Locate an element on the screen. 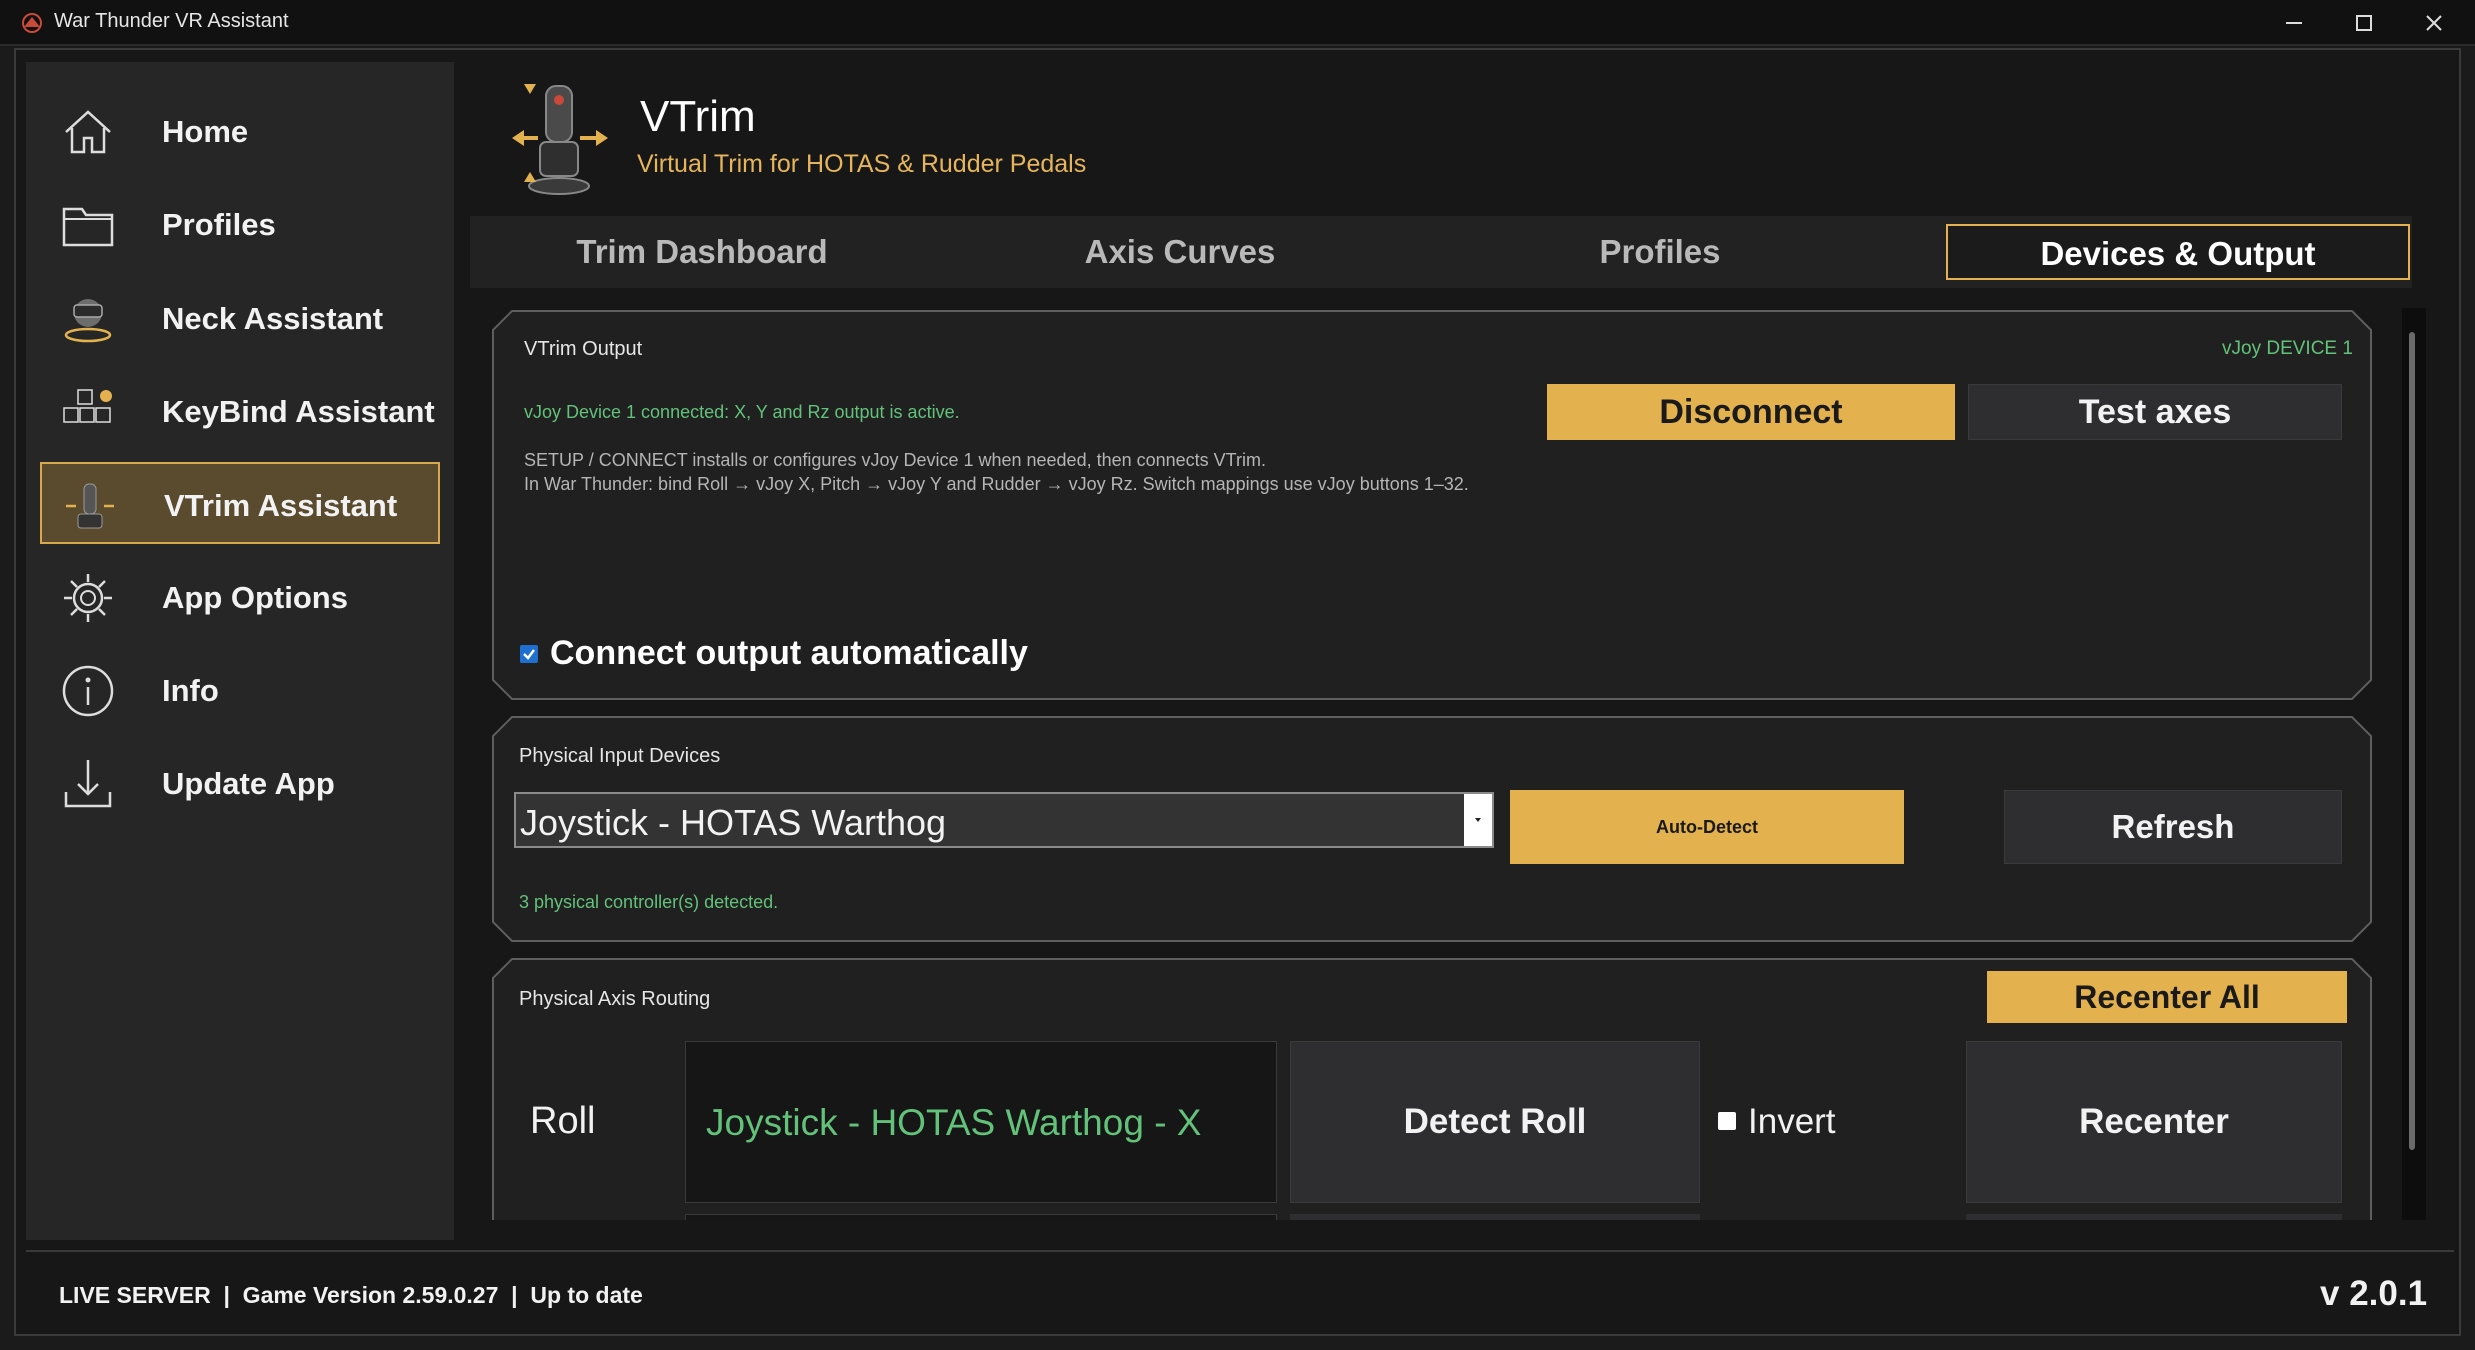 Image resolution: width=2475 pixels, height=1350 pixels. title-bar: War Thunder VR Assistant is located at coordinates (1237, 23).